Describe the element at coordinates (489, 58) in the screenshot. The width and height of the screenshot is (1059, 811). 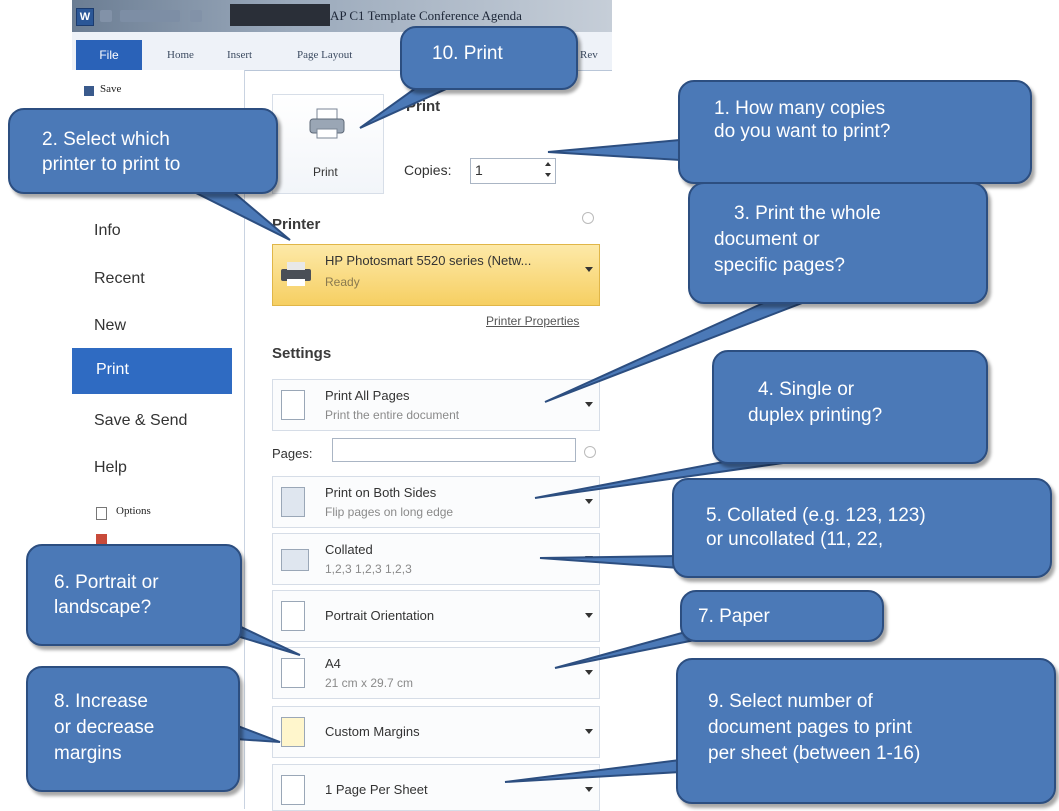
I see `callout-10: 10. Print` at that location.